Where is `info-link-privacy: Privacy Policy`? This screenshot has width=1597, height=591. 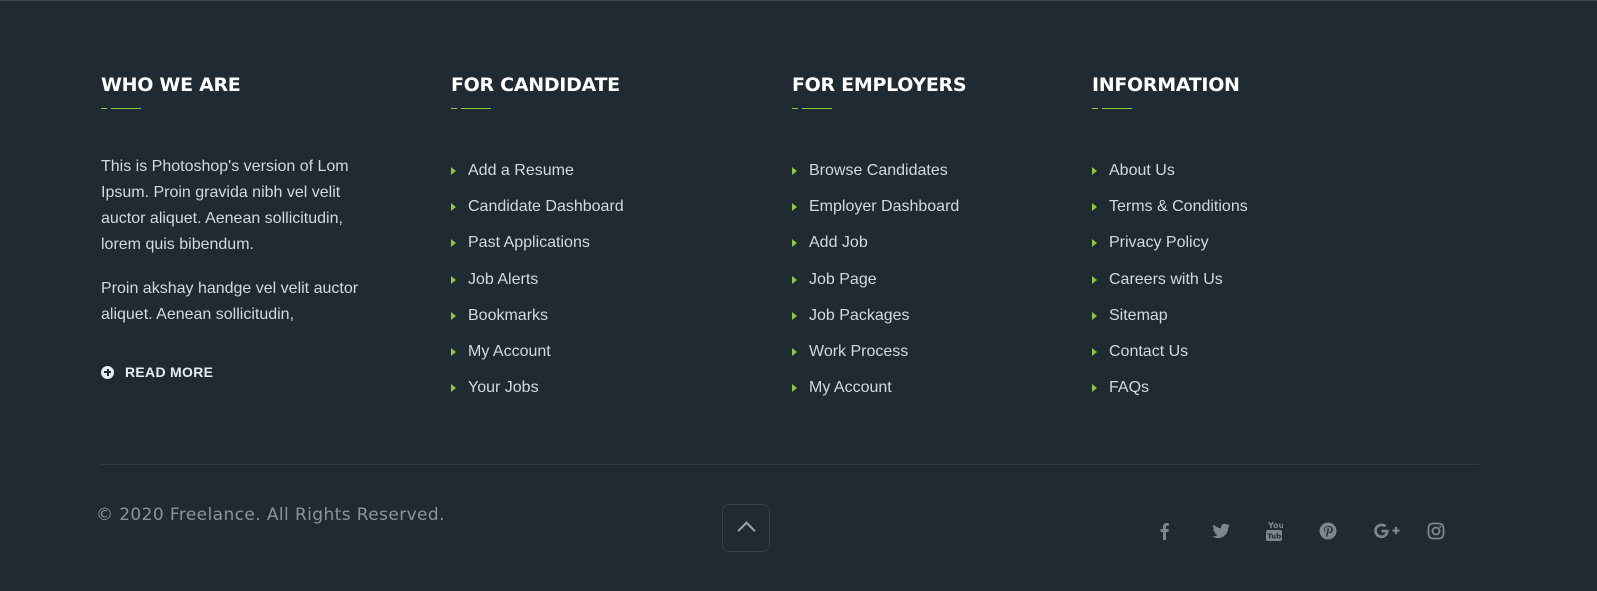 info-link-privacy: Privacy Policy is located at coordinates (1170, 243).